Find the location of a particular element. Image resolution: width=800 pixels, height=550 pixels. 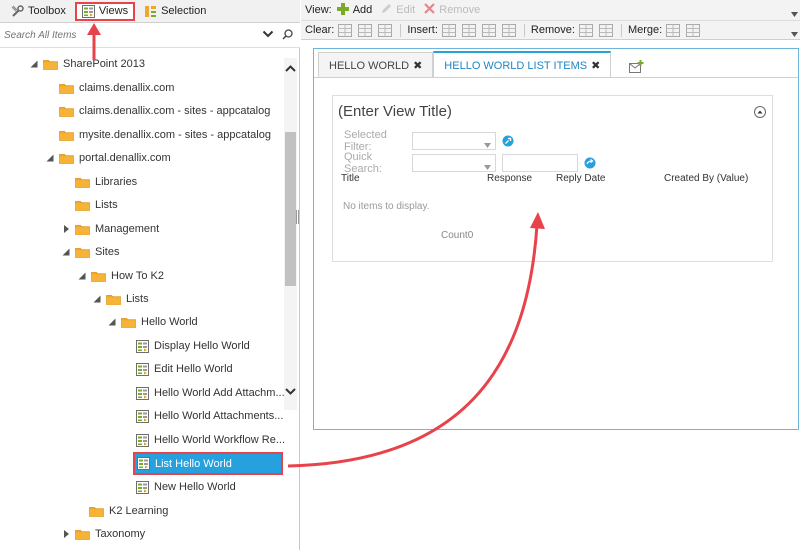

merge-cells-icon is located at coordinates (673, 30).